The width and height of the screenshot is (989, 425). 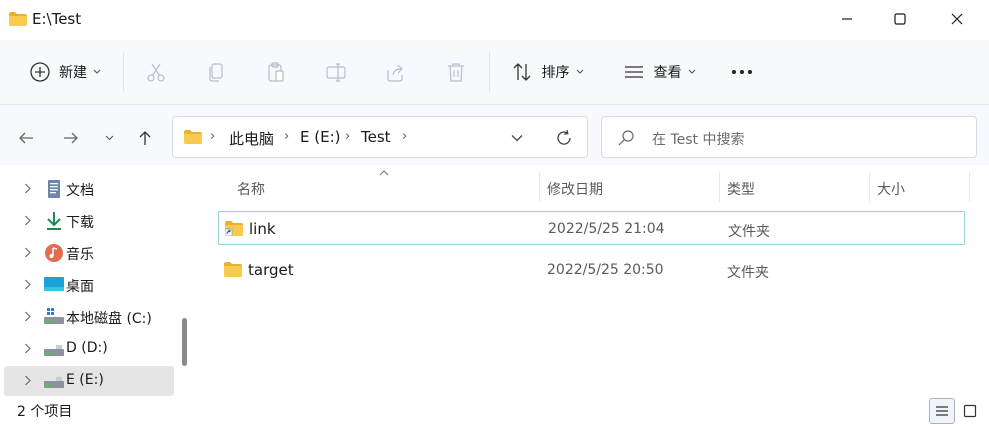 I want to click on item-count: 2 个项目, so click(x=45, y=412).